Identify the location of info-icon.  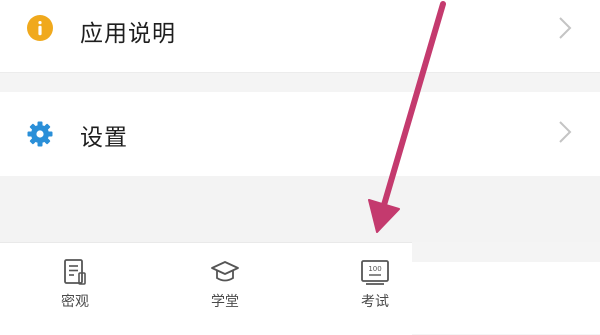
(40, 28).